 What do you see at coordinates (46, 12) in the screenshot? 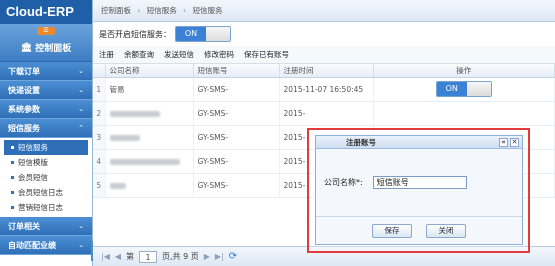
I see `brand-logo: Cloud-ERP` at bounding box center [46, 12].